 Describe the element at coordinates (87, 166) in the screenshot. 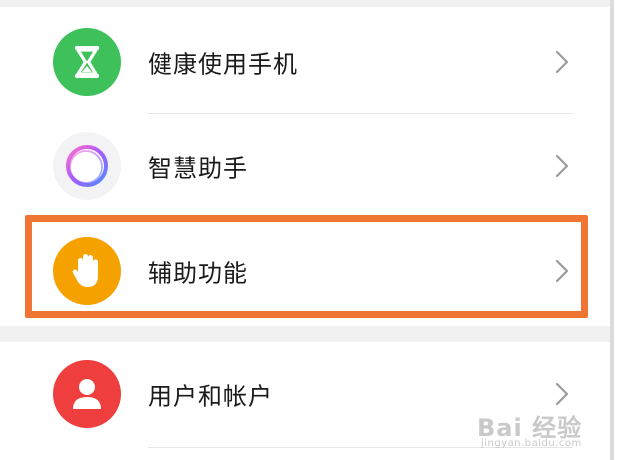

I see `assistant-ring-icon` at that location.